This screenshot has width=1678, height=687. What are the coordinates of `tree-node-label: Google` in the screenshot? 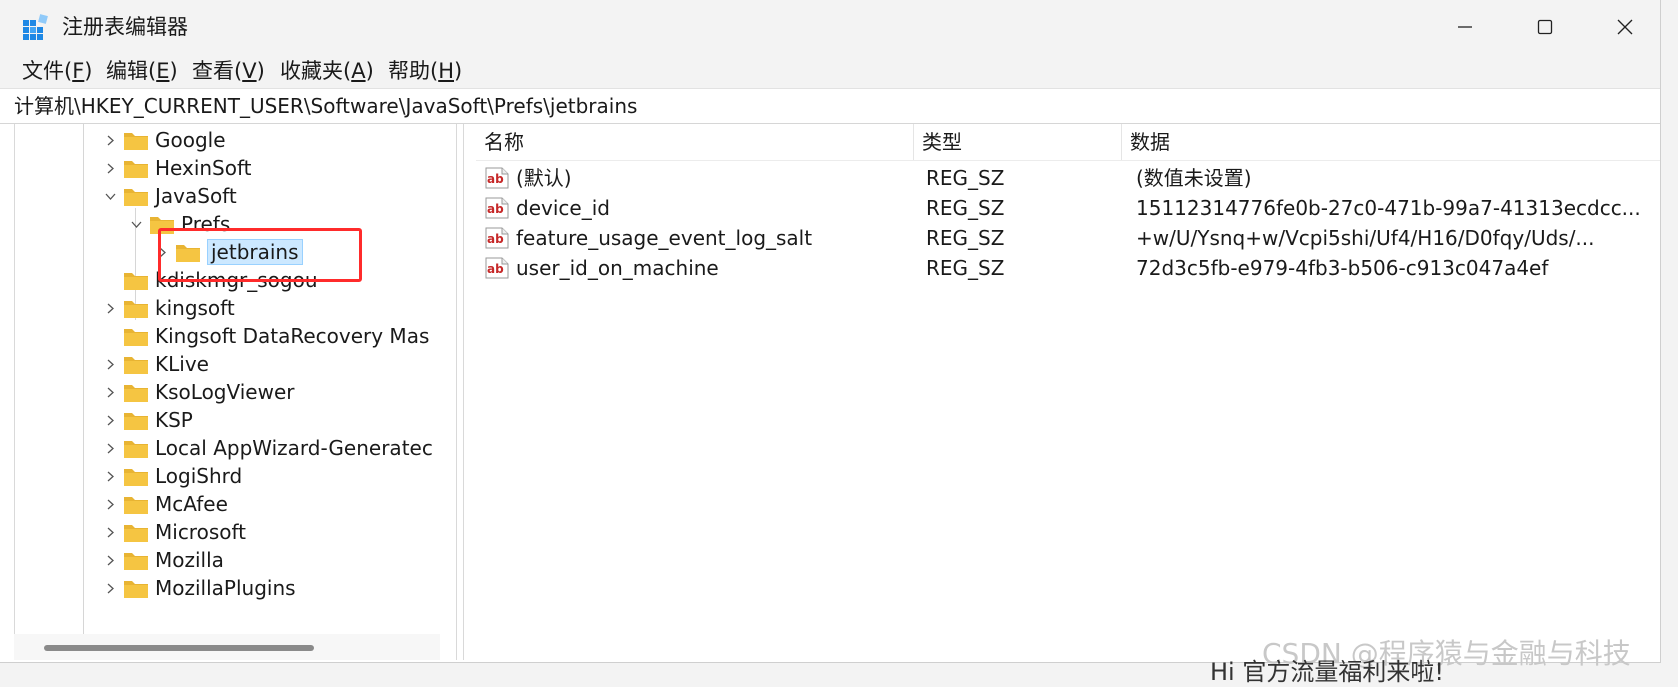 It's located at (190, 140).